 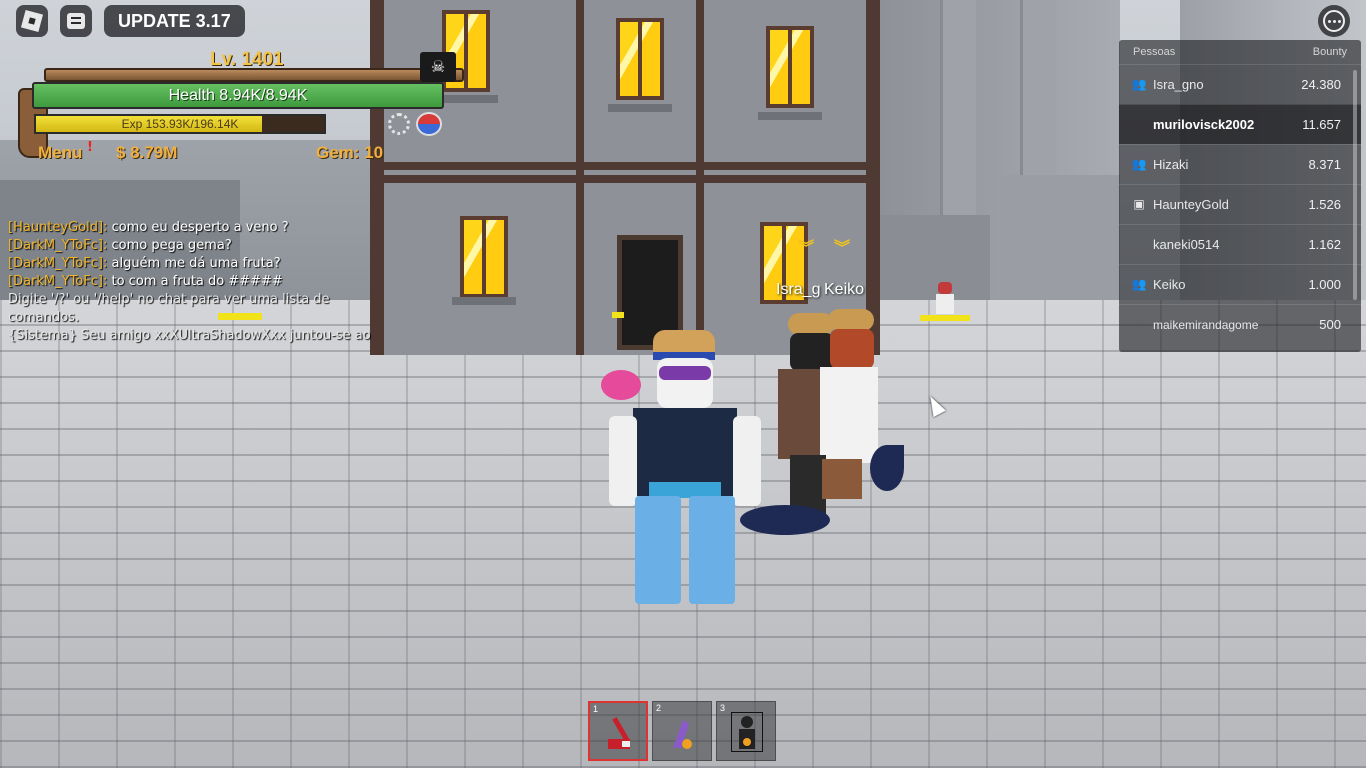 What do you see at coordinates (849, 415) in the screenshot?
I see `torso` at bounding box center [849, 415].